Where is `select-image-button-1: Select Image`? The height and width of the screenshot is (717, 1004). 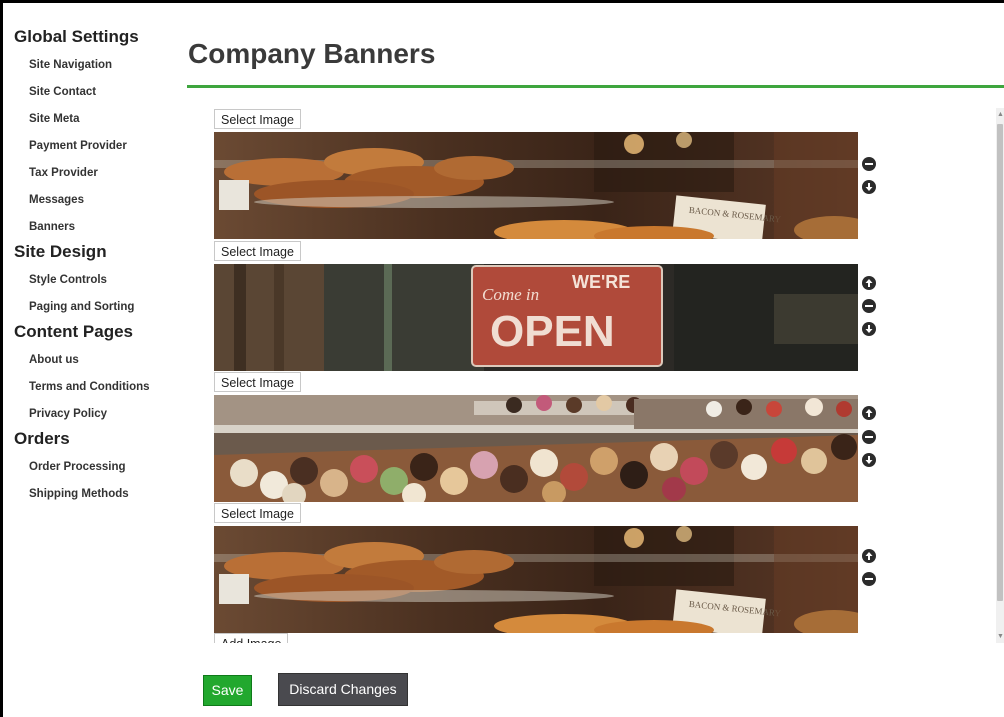 select-image-button-1: Select Image is located at coordinates (257, 119).